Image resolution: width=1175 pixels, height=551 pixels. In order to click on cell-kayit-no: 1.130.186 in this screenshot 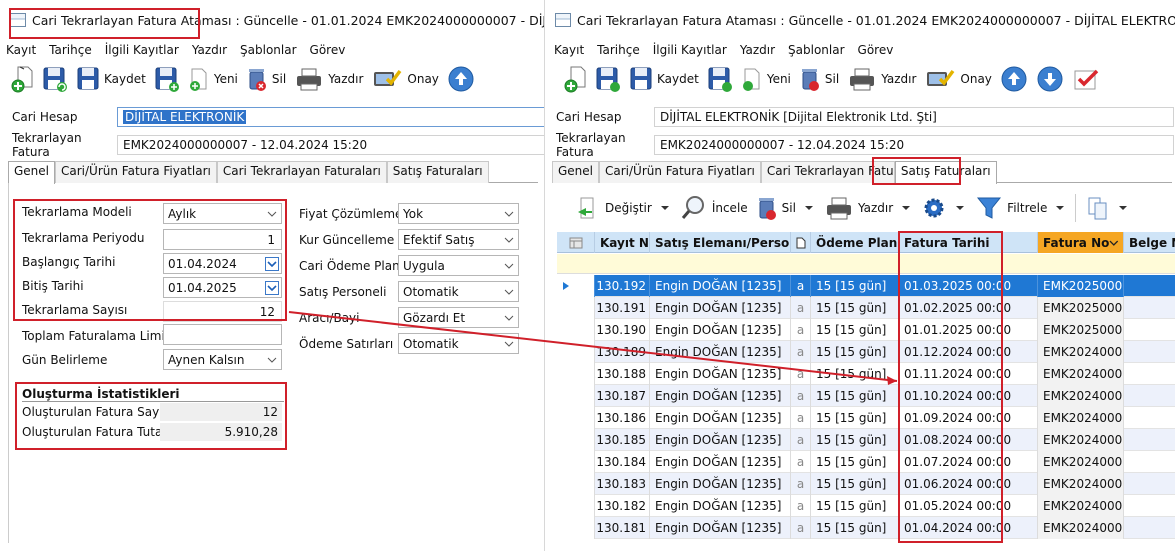, I will do `click(622, 418)`.